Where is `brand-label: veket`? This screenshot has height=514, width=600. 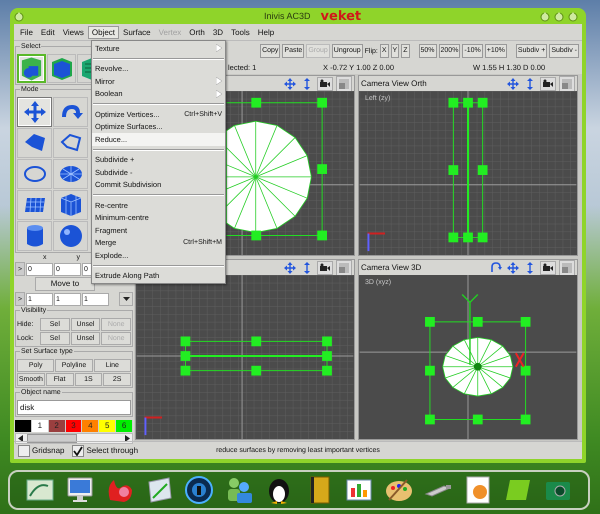
brand-label: veket is located at coordinates (341, 16).